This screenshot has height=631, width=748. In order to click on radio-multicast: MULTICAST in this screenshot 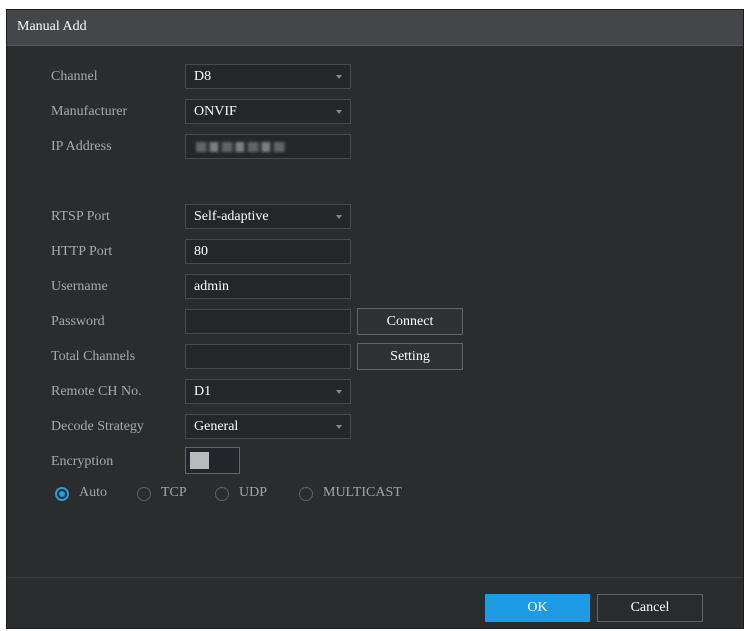, I will do `click(359, 495)`.